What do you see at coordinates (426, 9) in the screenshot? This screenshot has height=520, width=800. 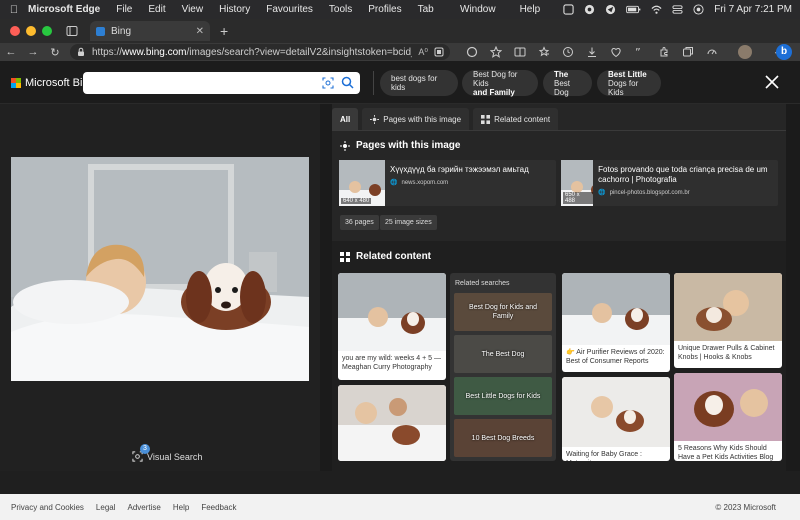 I see `menu-tab: Tab` at bounding box center [426, 9].